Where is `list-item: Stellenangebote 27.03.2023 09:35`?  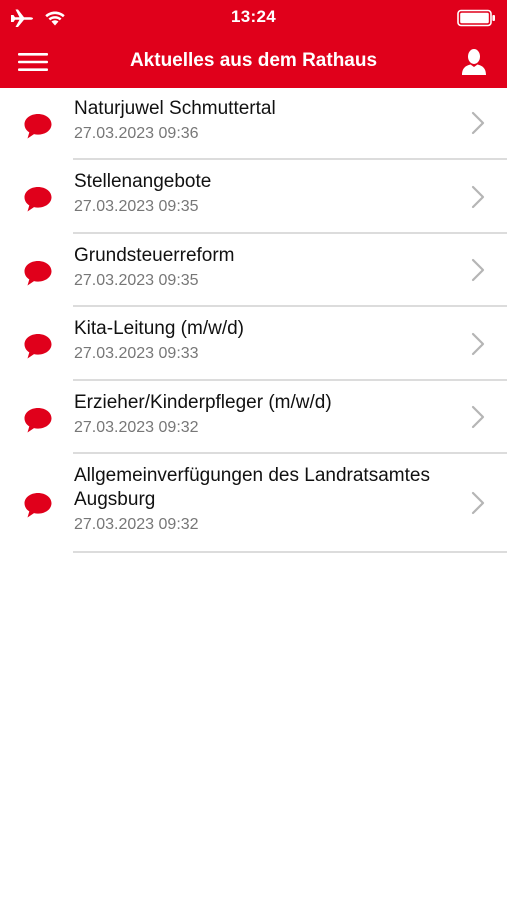 list-item: Stellenangebote 27.03.2023 09:35 is located at coordinates (253, 197).